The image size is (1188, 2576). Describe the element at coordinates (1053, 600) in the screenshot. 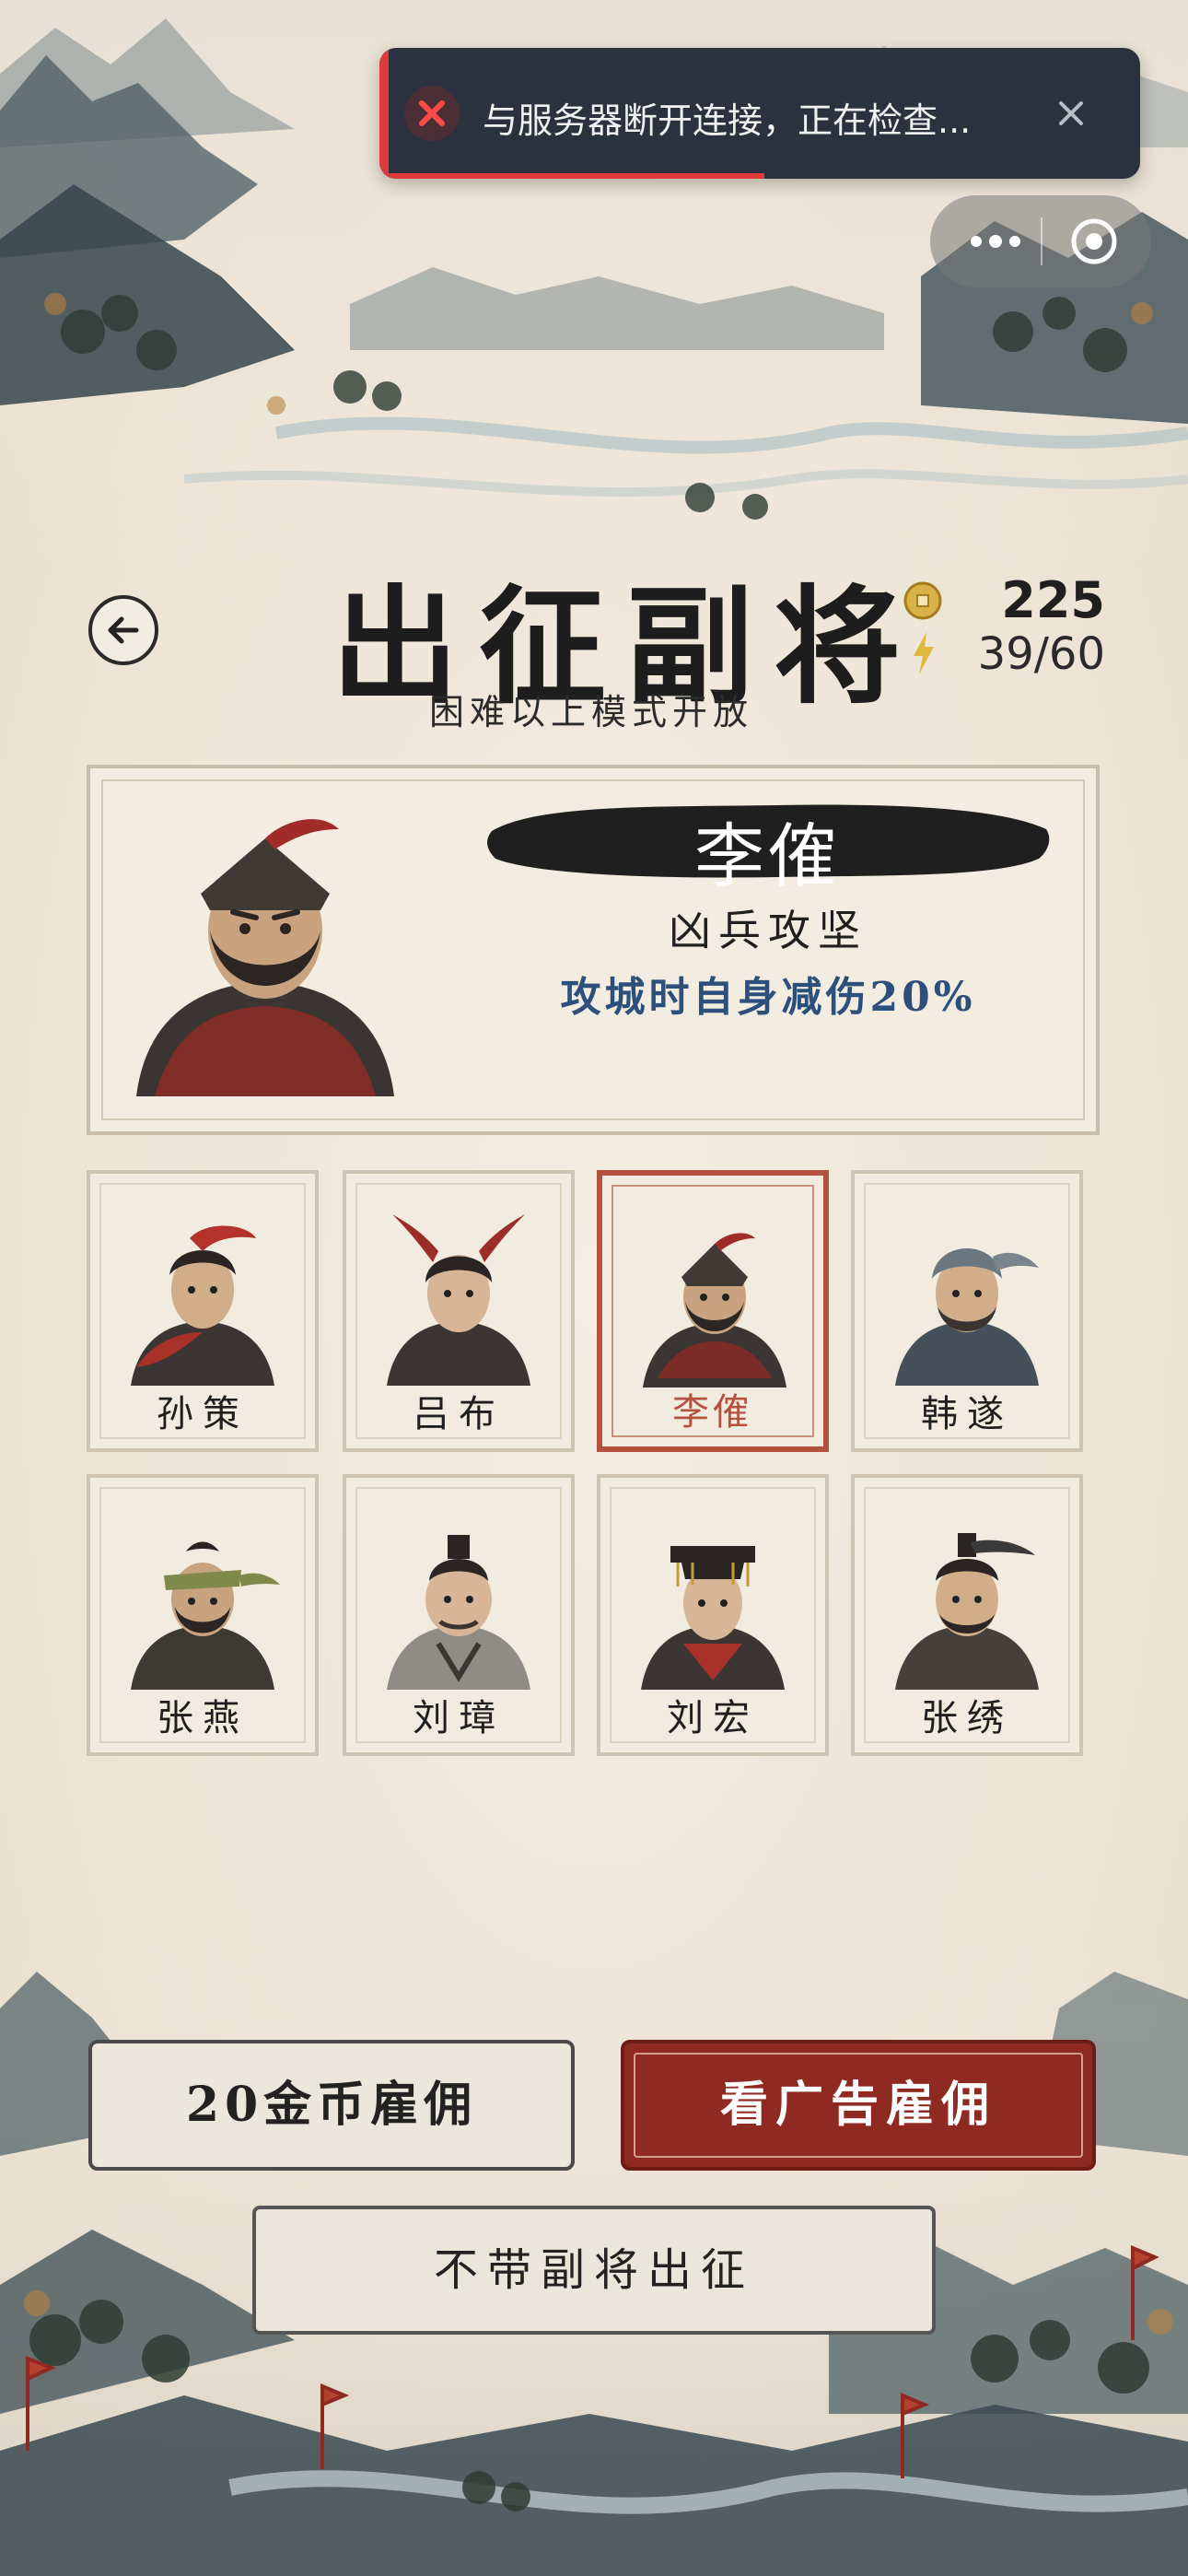

I see `coin-count: 225` at that location.